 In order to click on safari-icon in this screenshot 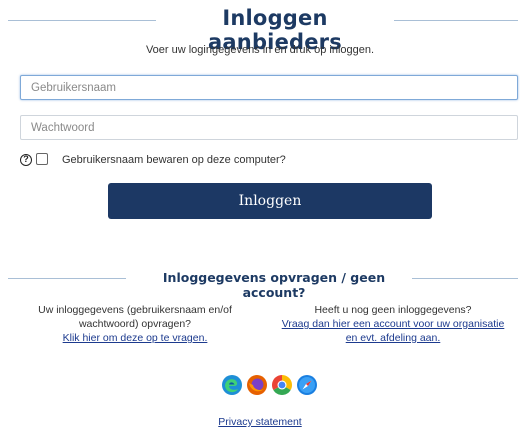, I will do `click(307, 385)`.